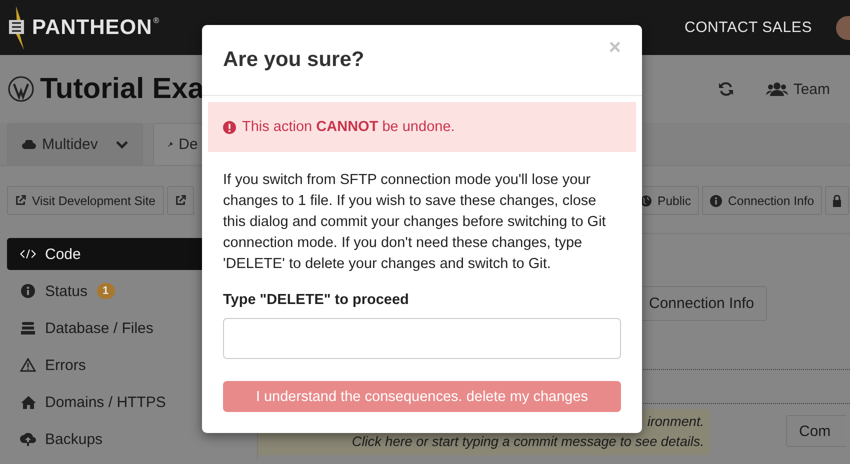  I want to click on field-label: Type "DELETE" to proceed, so click(316, 300).